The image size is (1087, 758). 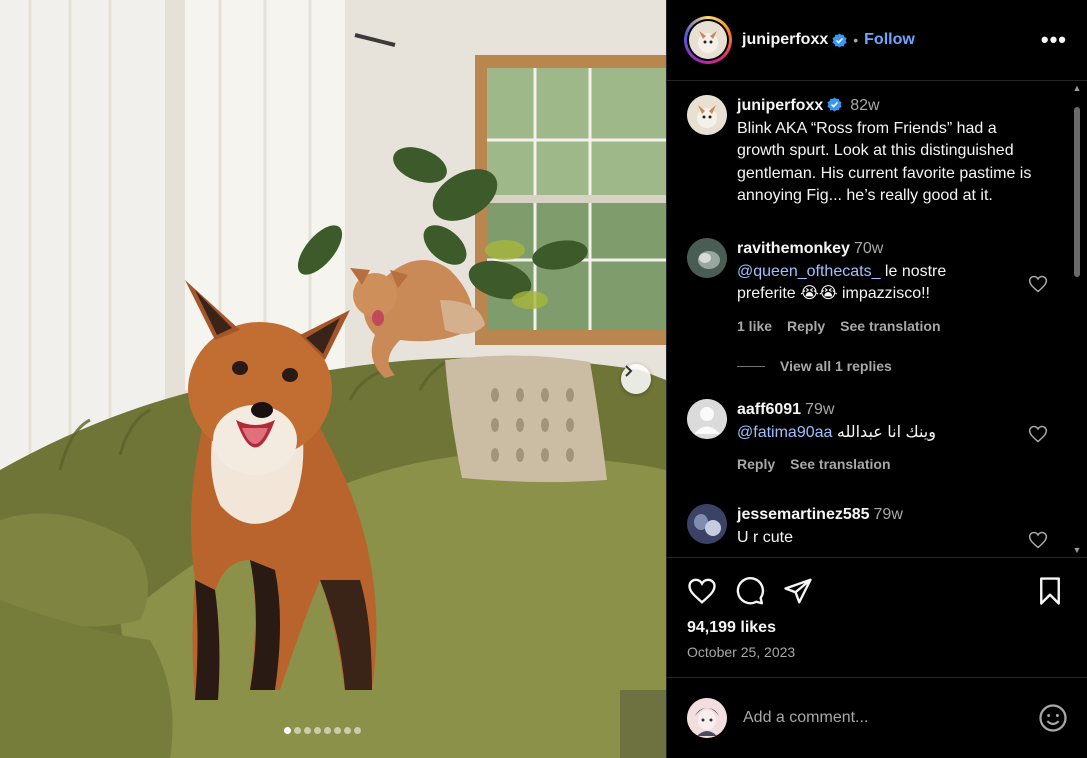 What do you see at coordinates (873, 718) in the screenshot?
I see `add-comment-input` at bounding box center [873, 718].